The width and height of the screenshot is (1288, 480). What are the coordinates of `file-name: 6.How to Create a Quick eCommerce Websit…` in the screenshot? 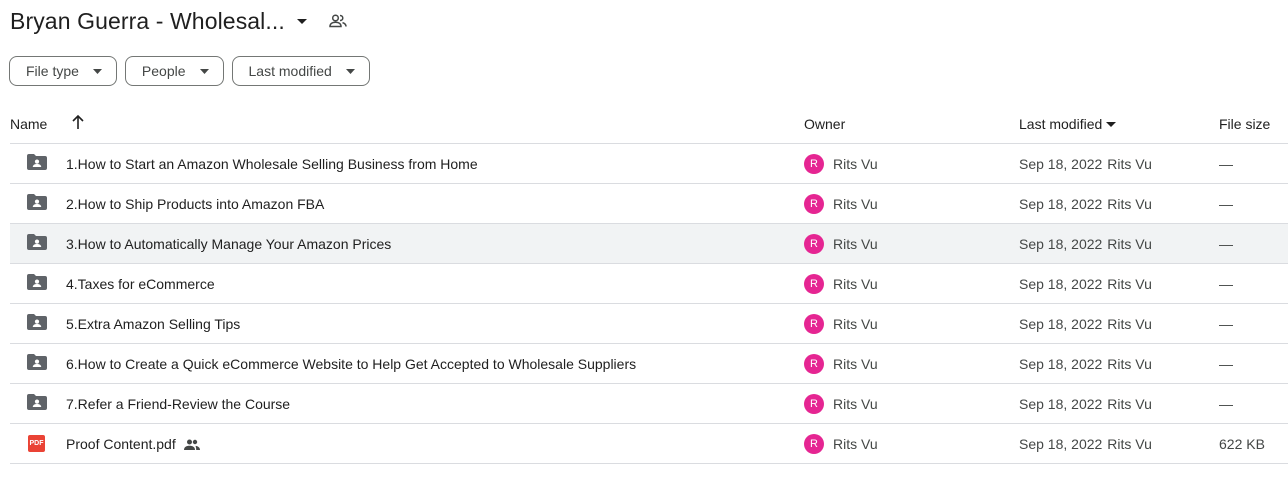 It's located at (351, 364).